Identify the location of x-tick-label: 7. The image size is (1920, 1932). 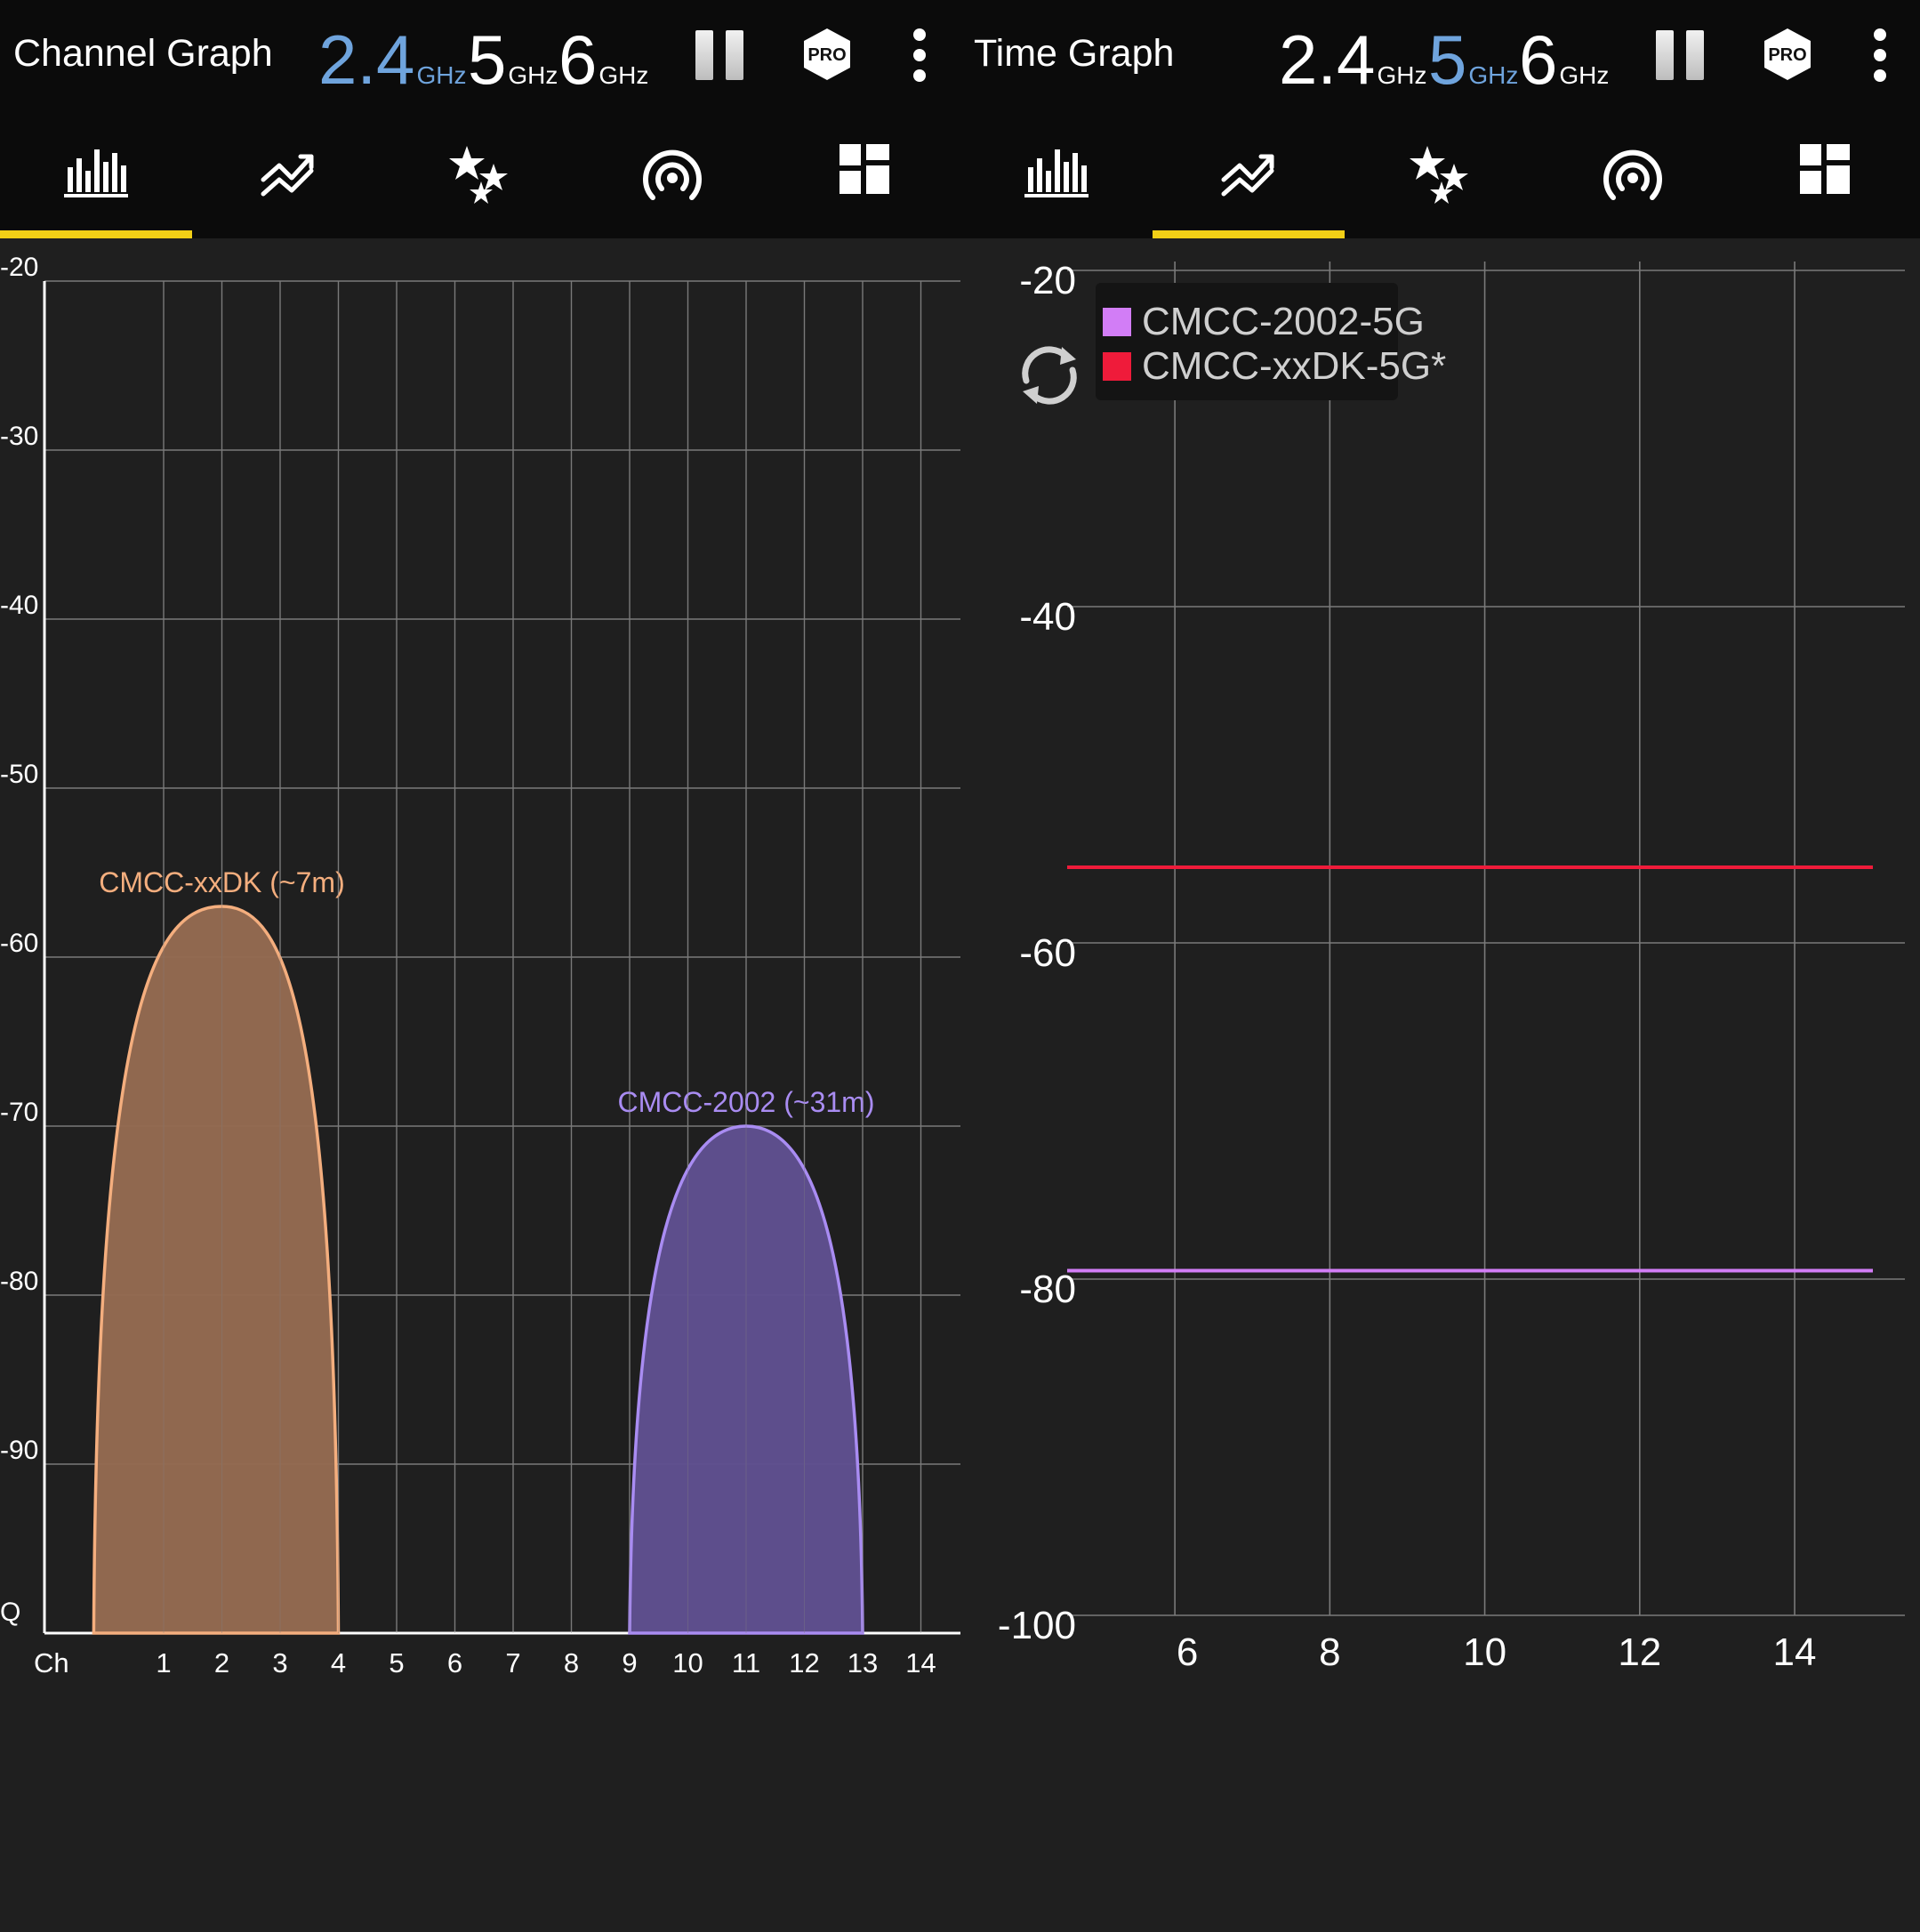
(512, 1662).